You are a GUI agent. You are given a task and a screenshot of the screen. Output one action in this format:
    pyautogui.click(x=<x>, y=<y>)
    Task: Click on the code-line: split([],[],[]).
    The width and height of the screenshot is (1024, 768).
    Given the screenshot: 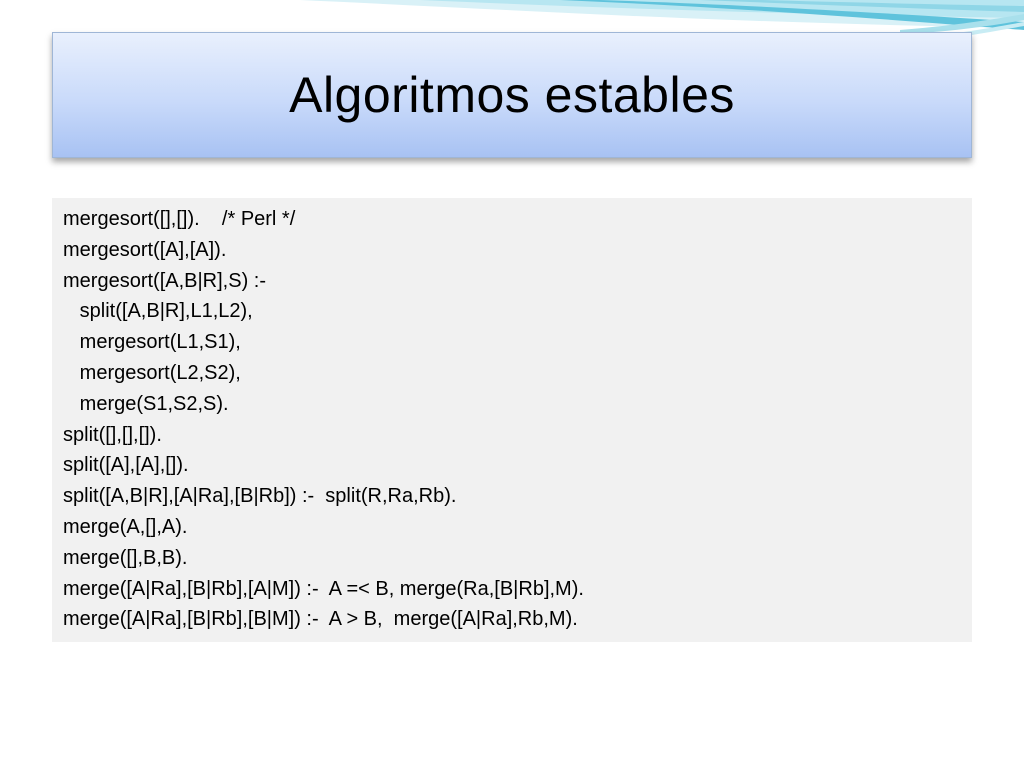 What is the action you would take?
    pyautogui.click(x=112, y=434)
    